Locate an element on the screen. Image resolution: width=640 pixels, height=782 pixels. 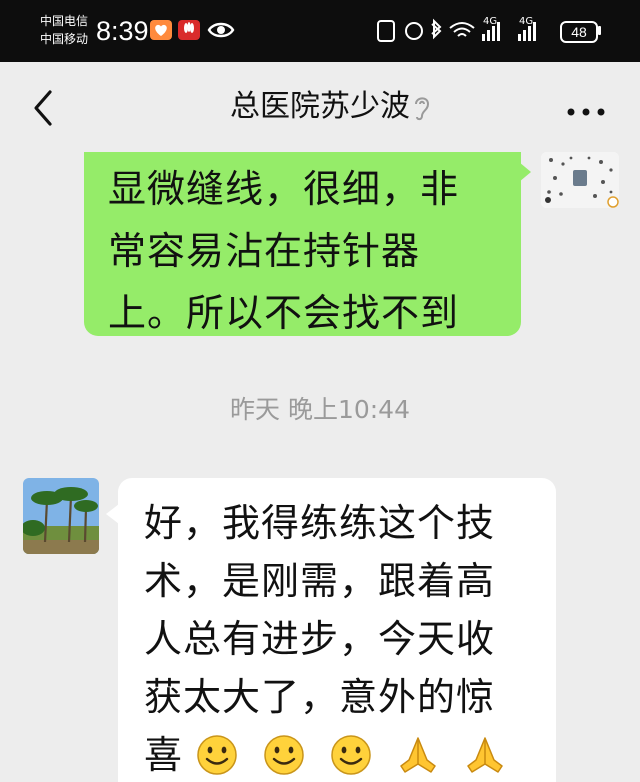
battery-icon: 48 is located at coordinates (579, 32).